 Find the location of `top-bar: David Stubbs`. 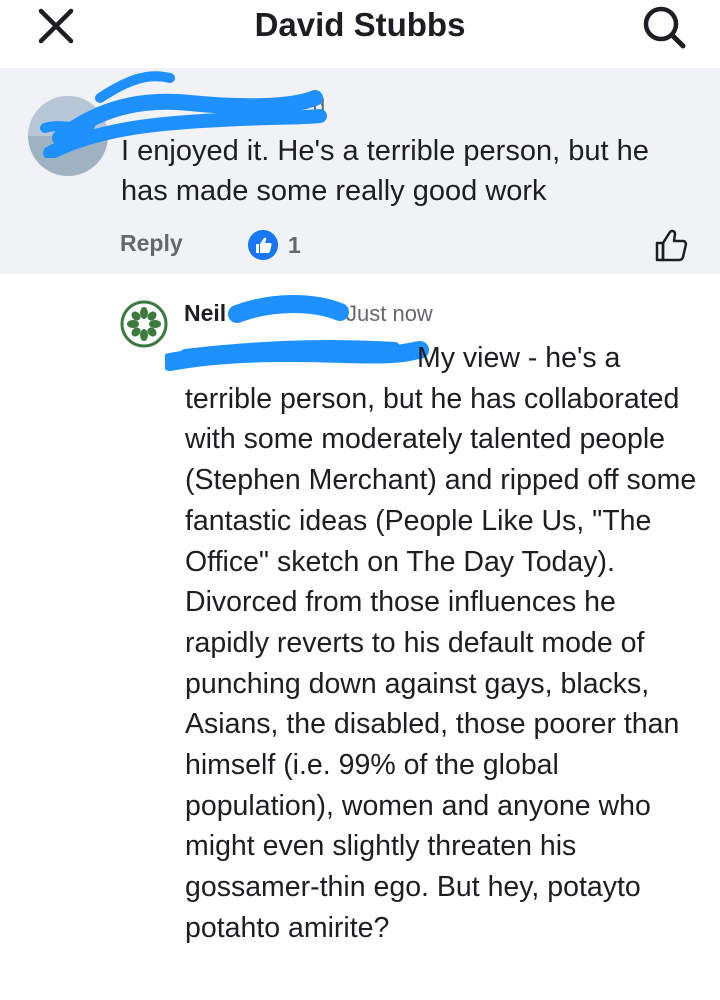

top-bar: David Stubbs is located at coordinates (360, 34).